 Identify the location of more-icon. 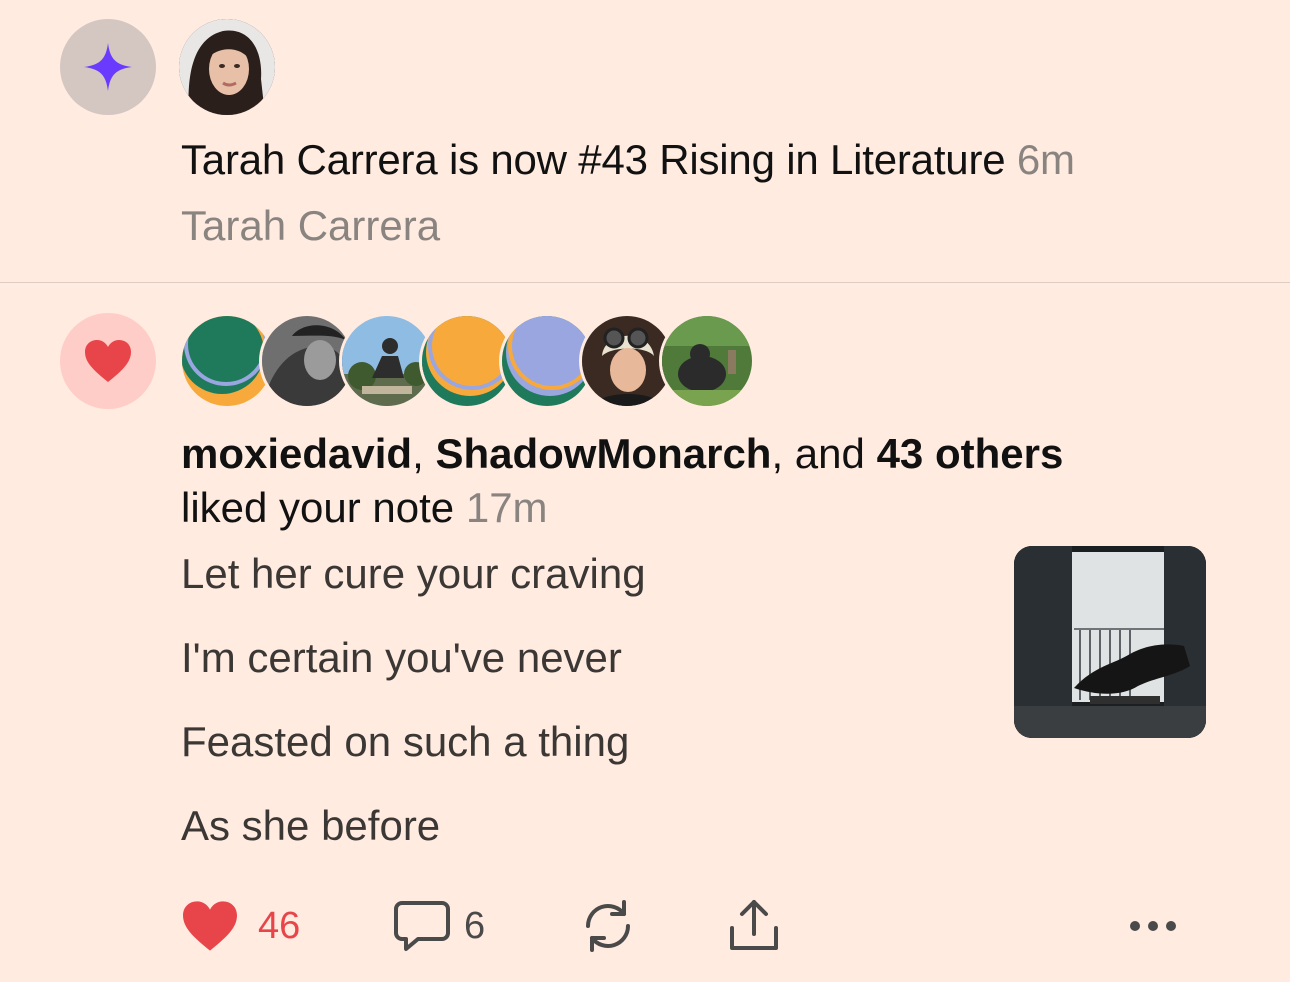
(1153, 926).